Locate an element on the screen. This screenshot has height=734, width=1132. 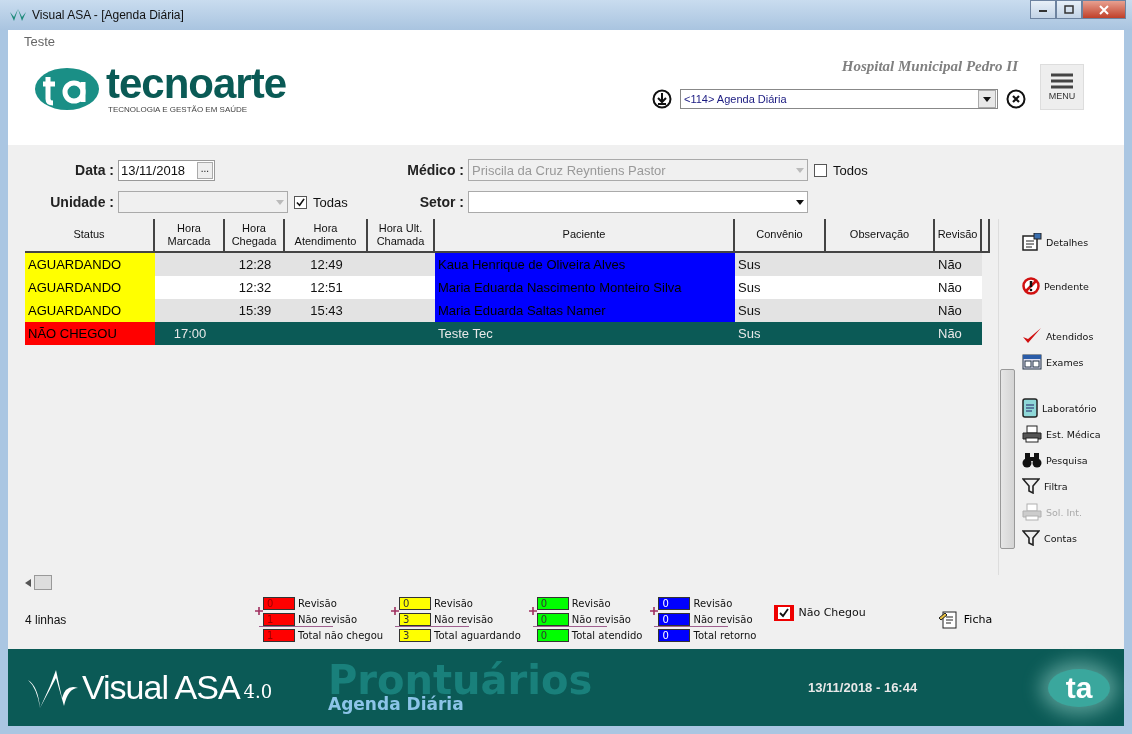
table-row: AGUARDANDO 12:28 12:49 Kaua Henrique de Oliveira Alves Sus Não is located at coordinates (503, 264).